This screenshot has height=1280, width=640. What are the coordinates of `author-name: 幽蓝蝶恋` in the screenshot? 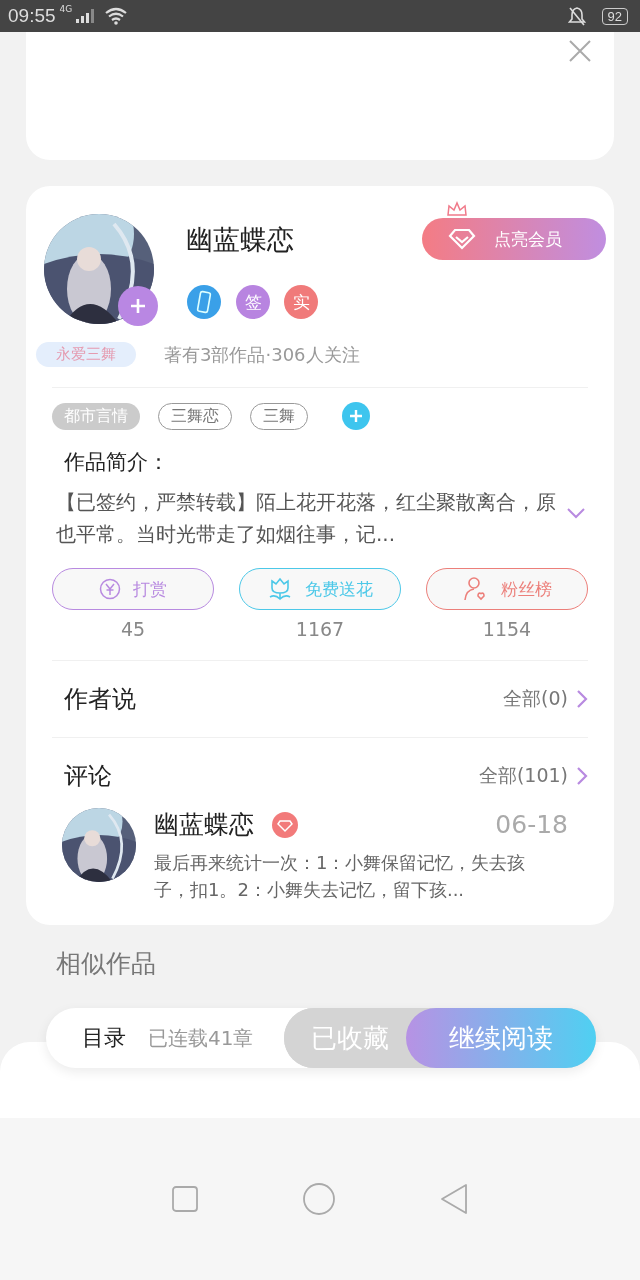 It's located at (240, 240).